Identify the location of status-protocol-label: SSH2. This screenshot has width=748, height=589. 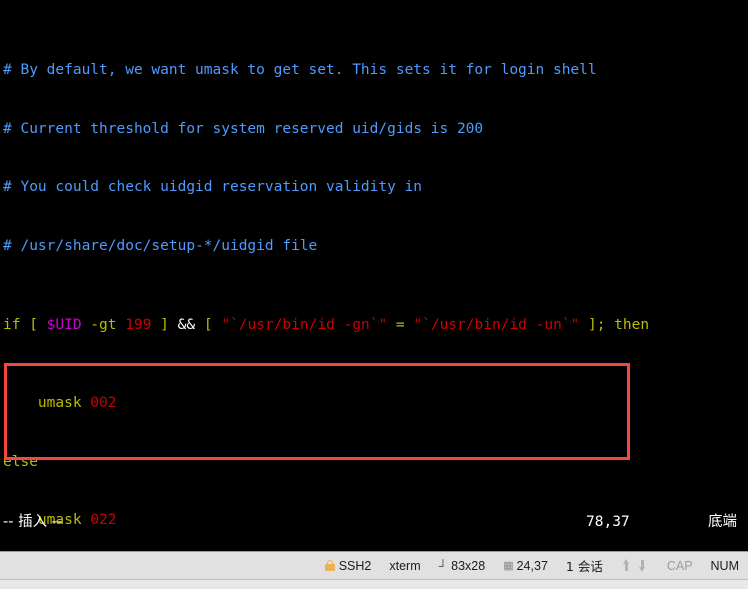
(355, 565).